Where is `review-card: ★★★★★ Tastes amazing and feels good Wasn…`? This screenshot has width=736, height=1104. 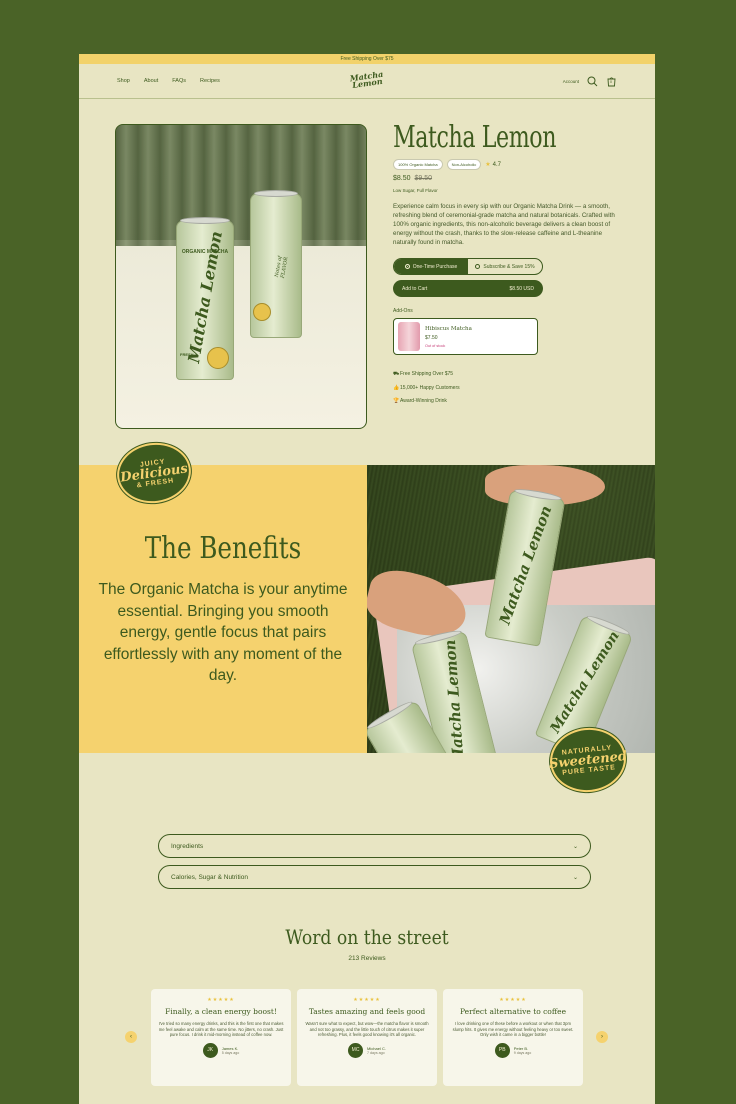 review-card: ★★★★★ Tastes amazing and feels good Wasn… is located at coordinates (367, 1037).